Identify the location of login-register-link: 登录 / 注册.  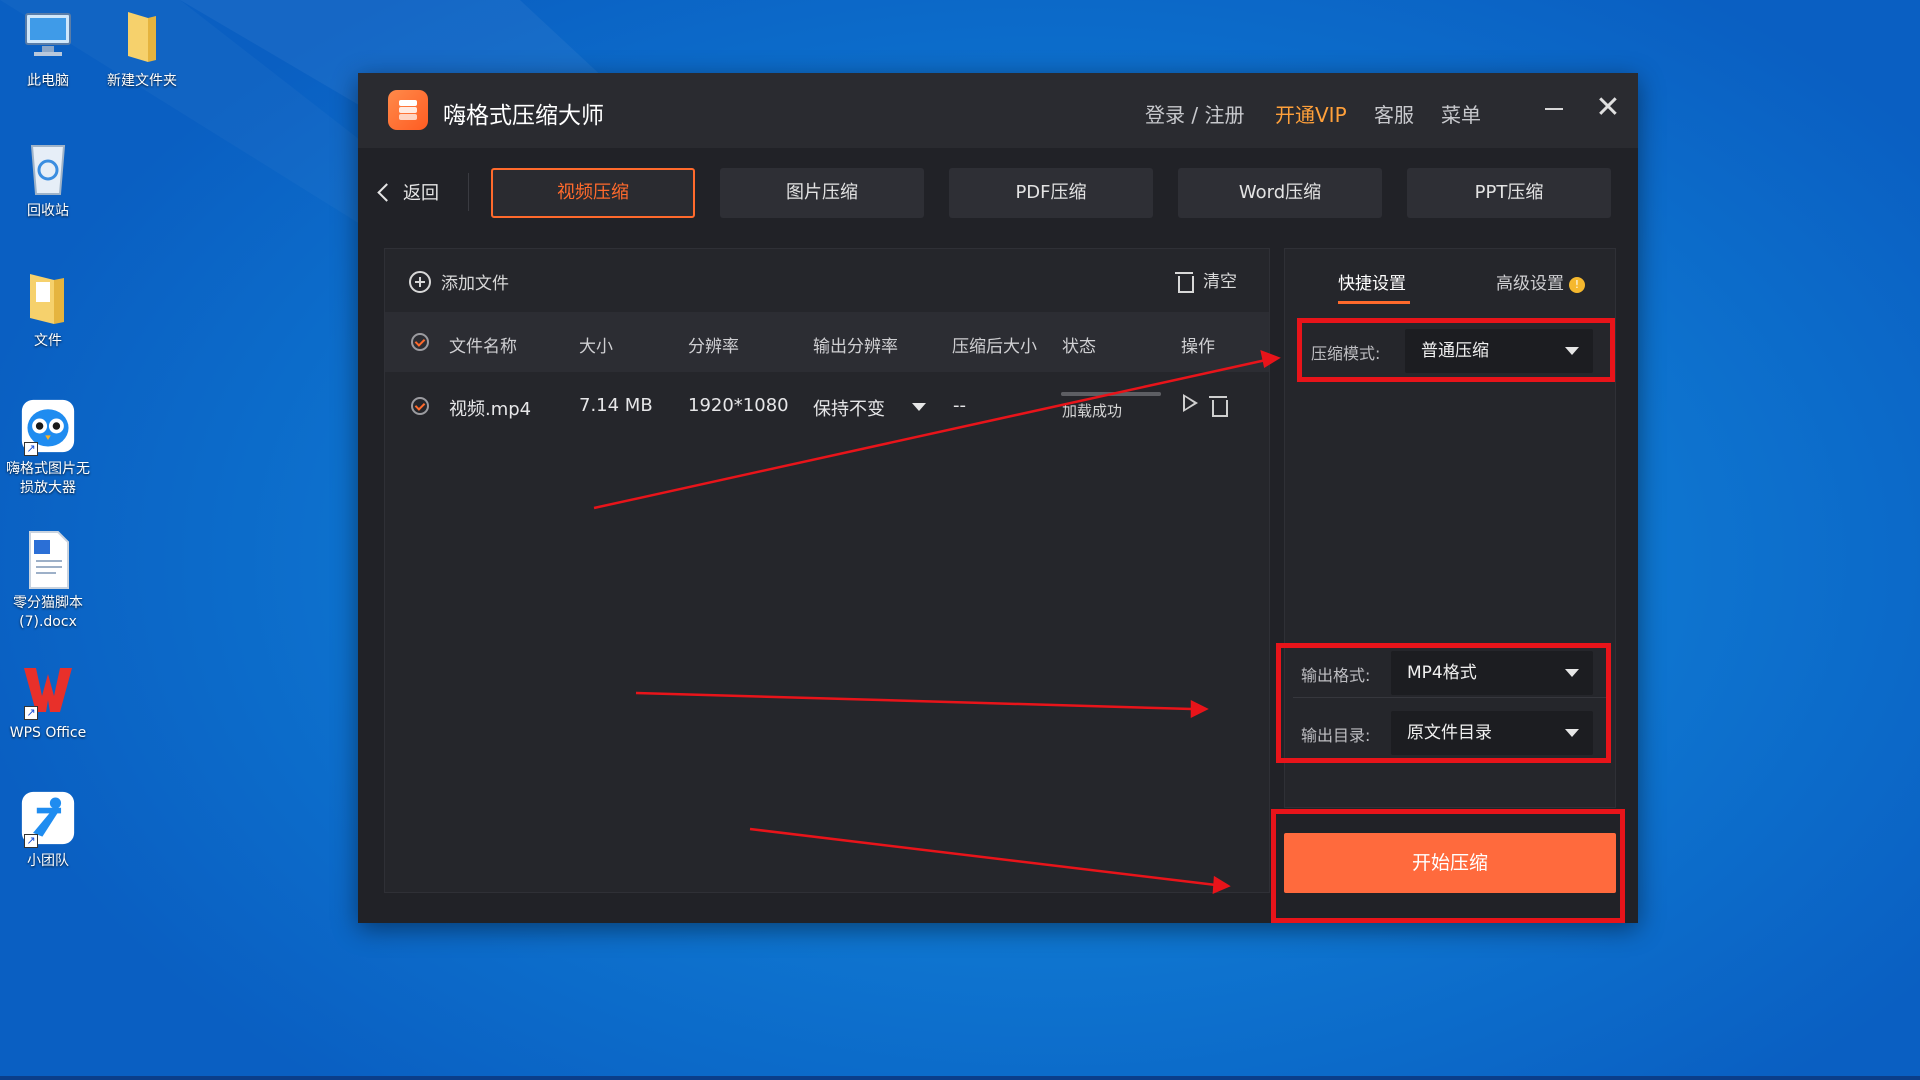
(1194, 113).